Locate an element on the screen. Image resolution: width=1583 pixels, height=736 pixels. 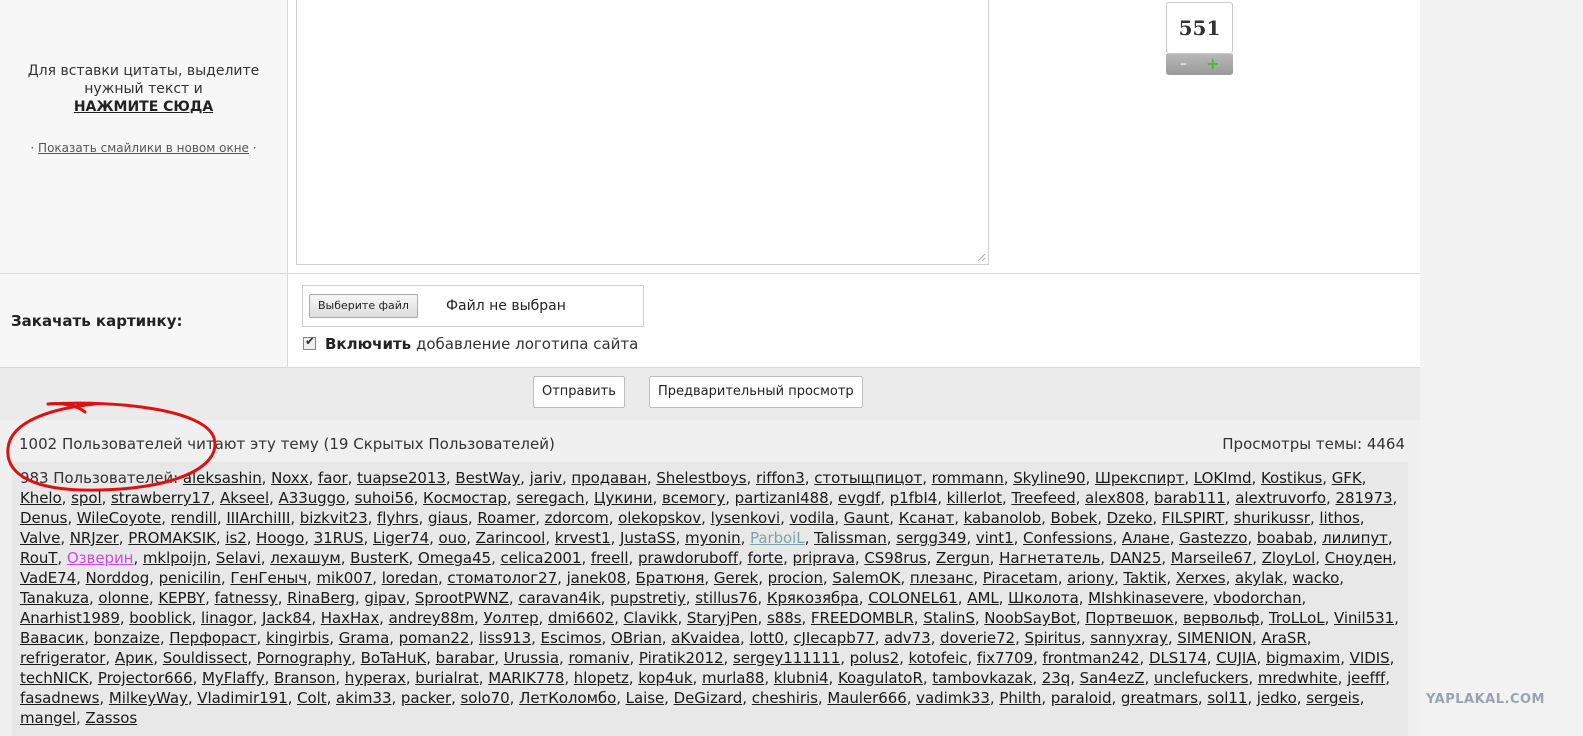
user-link: alextruvorfo is located at coordinates (1280, 498).